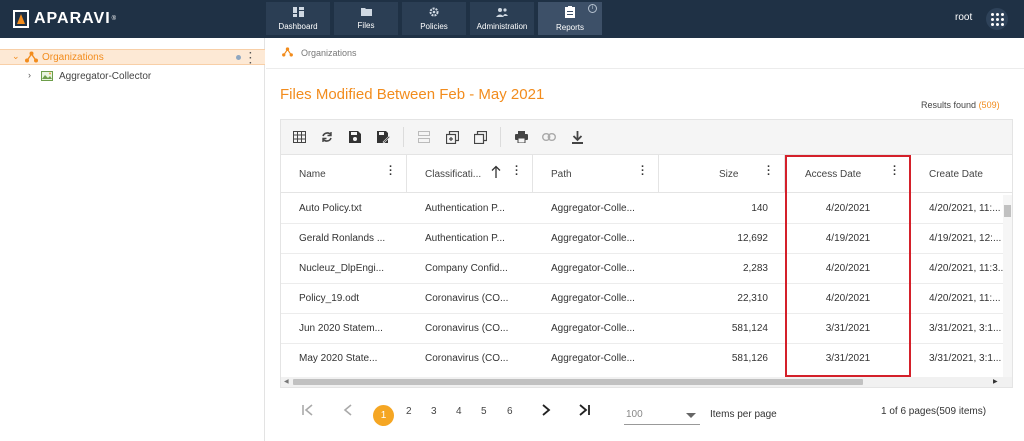 This screenshot has width=1024, height=441. I want to click on aparavi-logo: APARAVI ®, so click(64, 19).